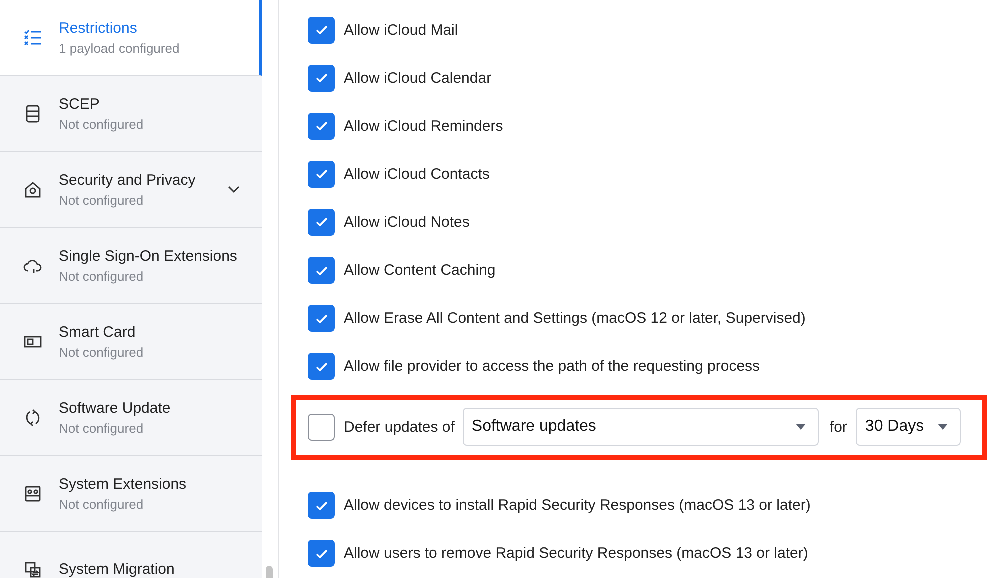  What do you see at coordinates (418, 78) in the screenshot?
I see `option-label: Allow iCloud Calendar` at bounding box center [418, 78].